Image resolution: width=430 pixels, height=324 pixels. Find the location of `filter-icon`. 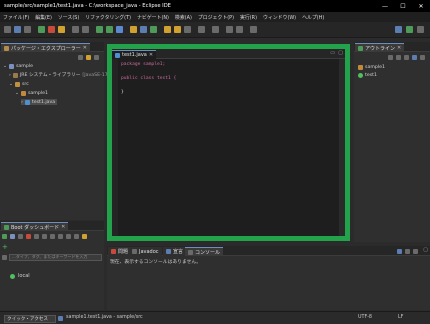

filter-icon is located at coordinates (68, 236).